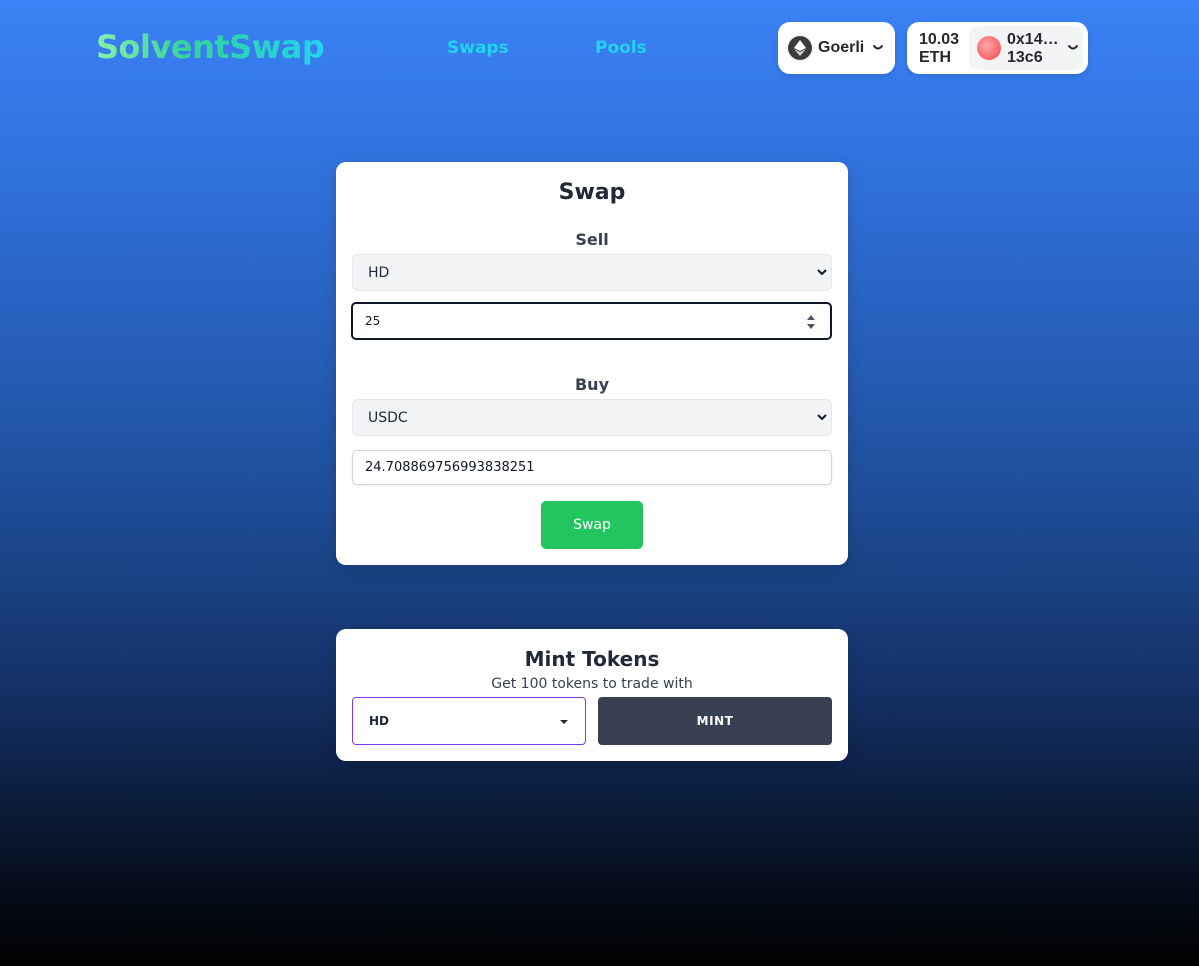  What do you see at coordinates (592, 467) in the screenshot?
I see `buy-amount-output: 24.708869756993838251` at bounding box center [592, 467].